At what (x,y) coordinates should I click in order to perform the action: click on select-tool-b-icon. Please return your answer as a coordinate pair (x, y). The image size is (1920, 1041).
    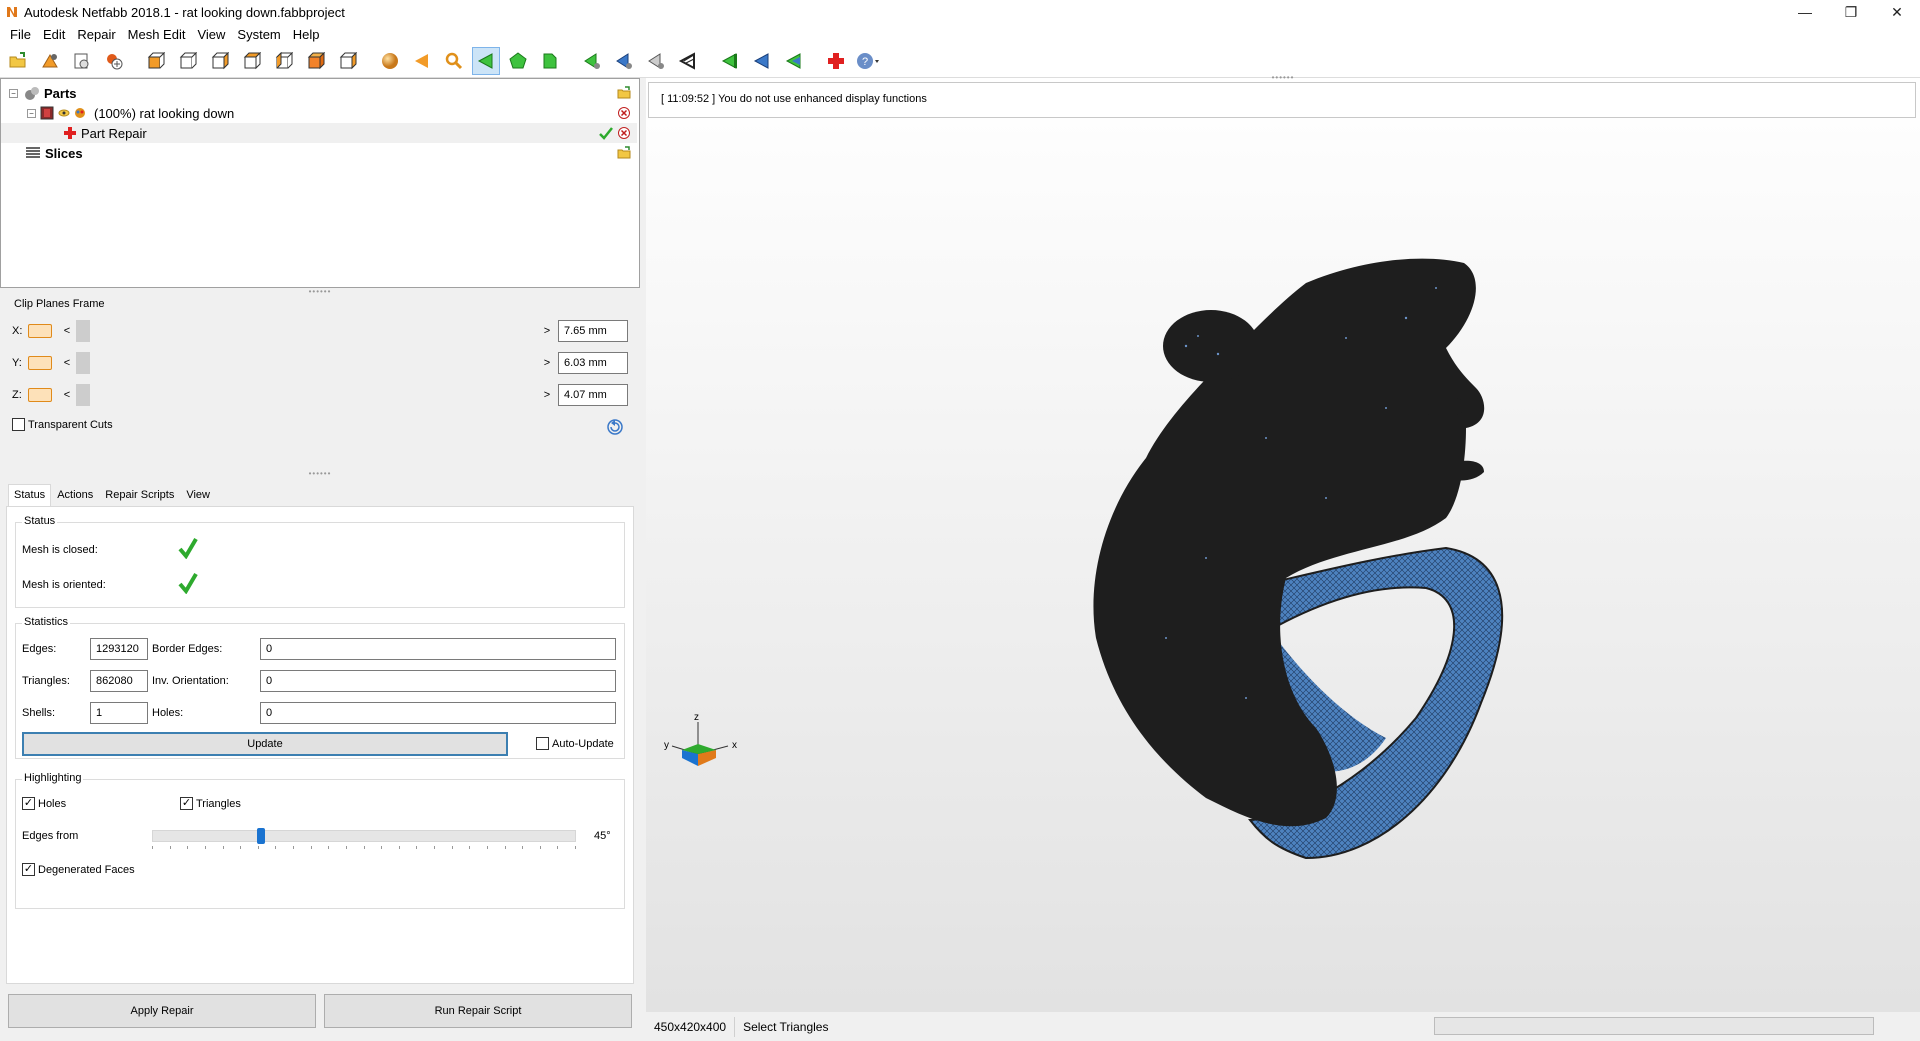
    Looking at the image, I should click on (624, 61).